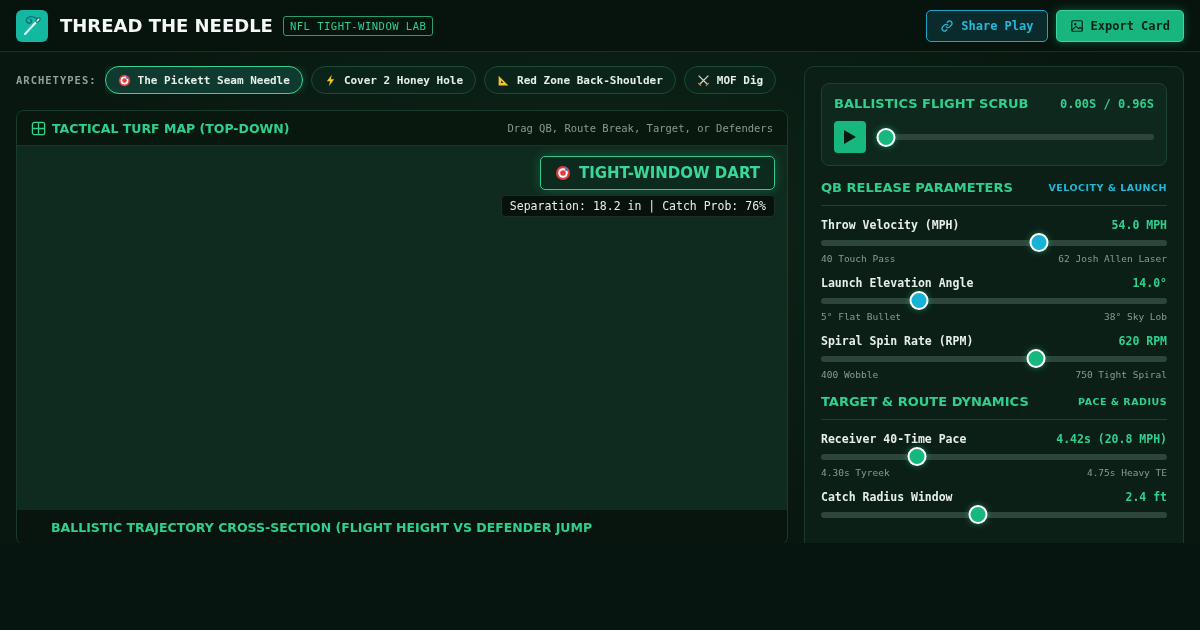 This screenshot has height=630, width=1200. I want to click on parameter-label: Spiral Spin Rate (RPM), so click(897, 341).